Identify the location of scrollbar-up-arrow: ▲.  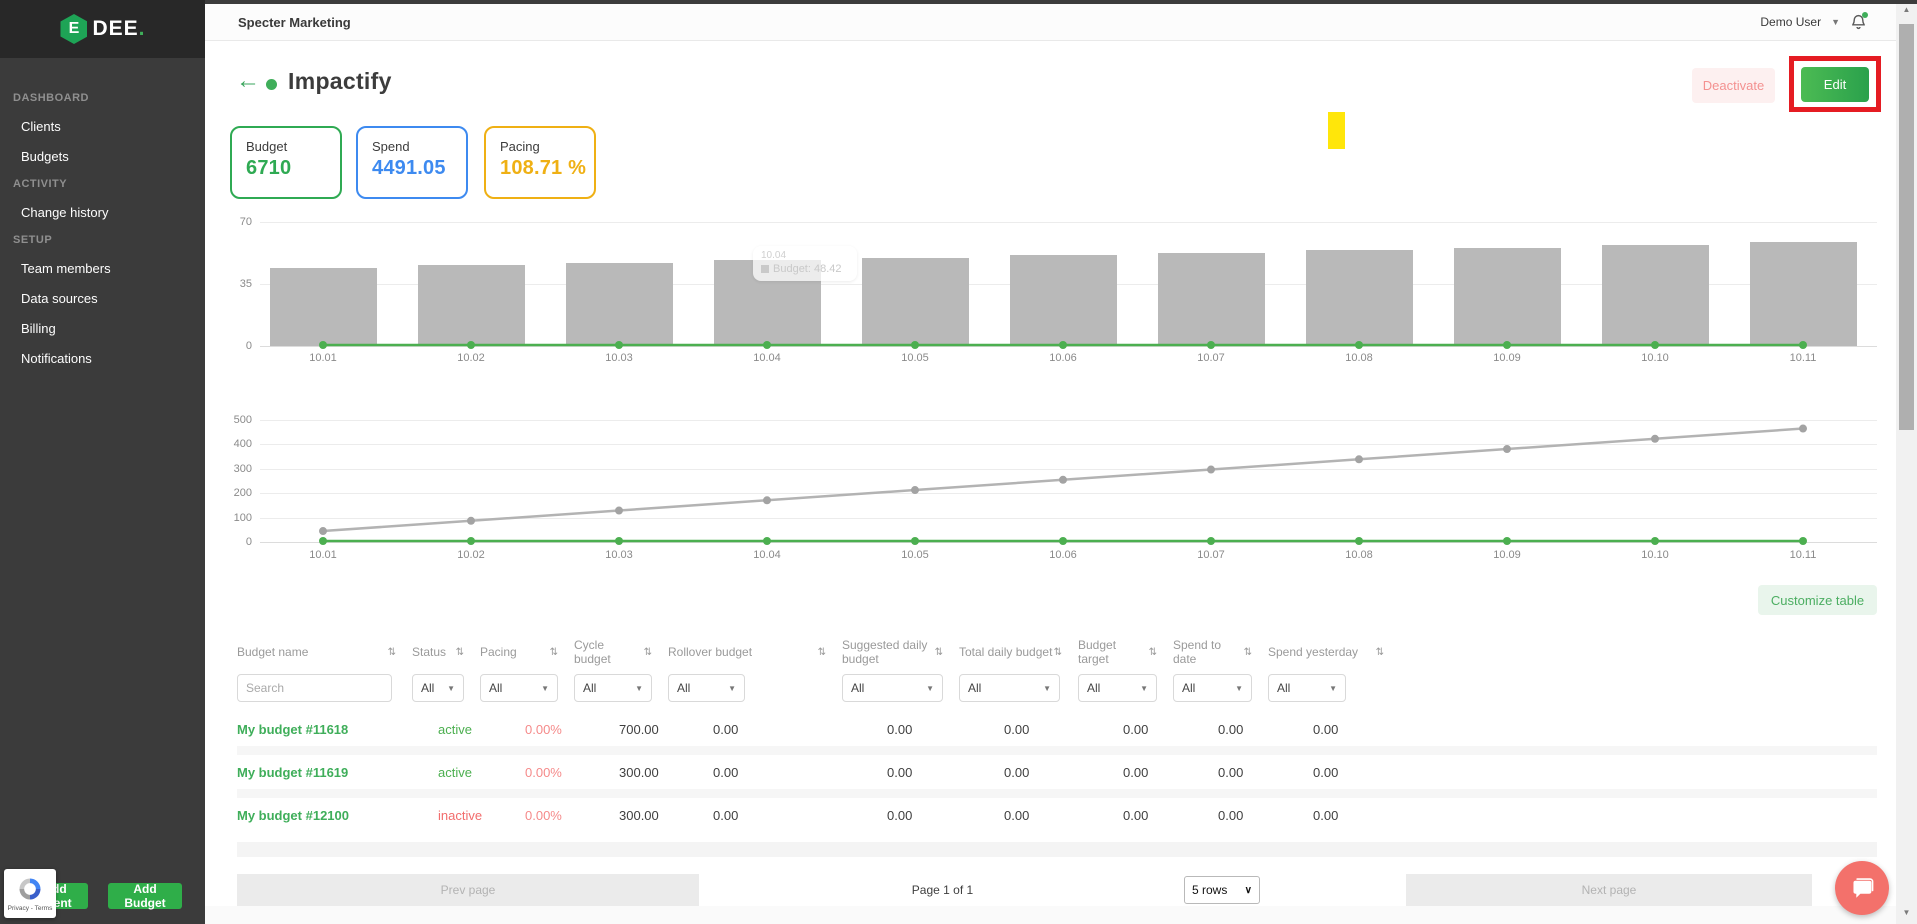
(1906, 9).